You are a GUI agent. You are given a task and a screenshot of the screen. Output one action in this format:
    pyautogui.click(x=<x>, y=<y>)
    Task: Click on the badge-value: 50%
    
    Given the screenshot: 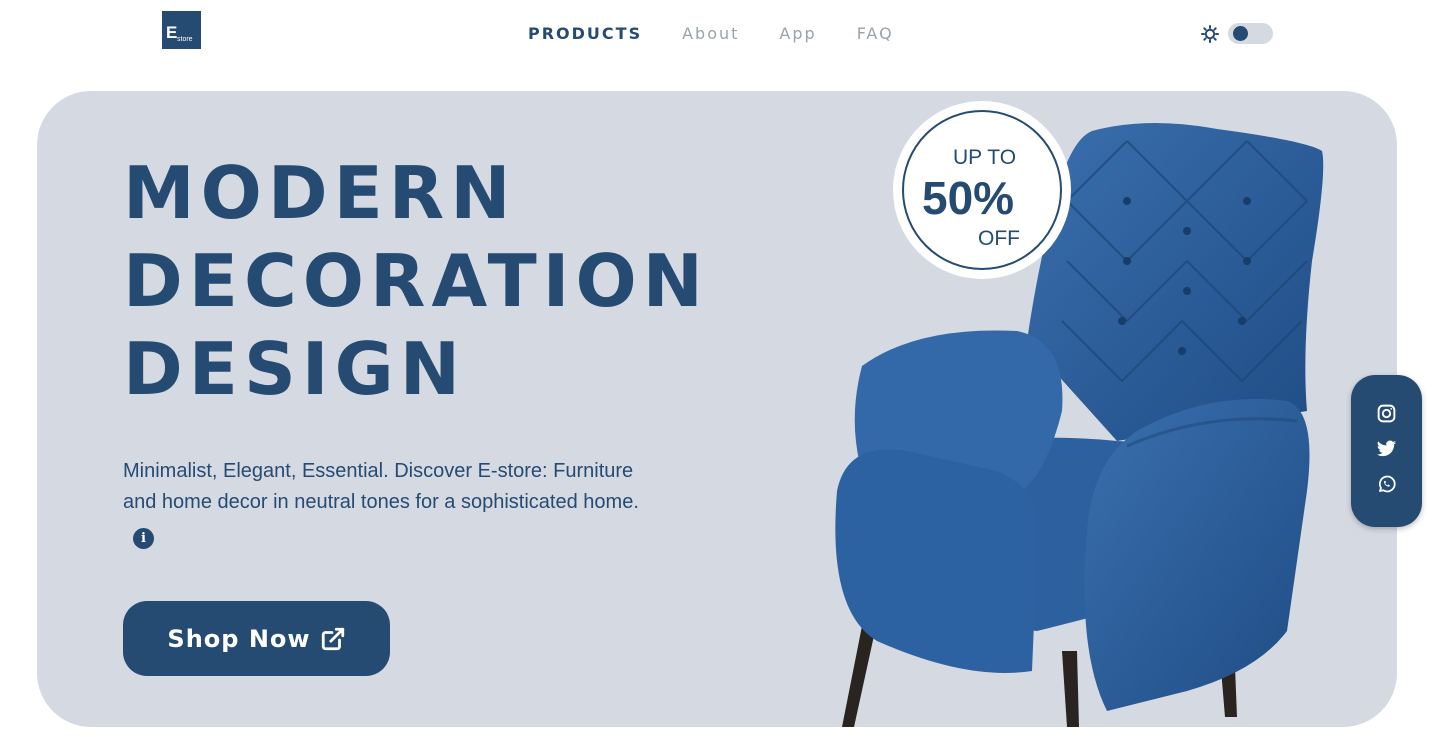 What is the action you would take?
    pyautogui.click(x=968, y=198)
    